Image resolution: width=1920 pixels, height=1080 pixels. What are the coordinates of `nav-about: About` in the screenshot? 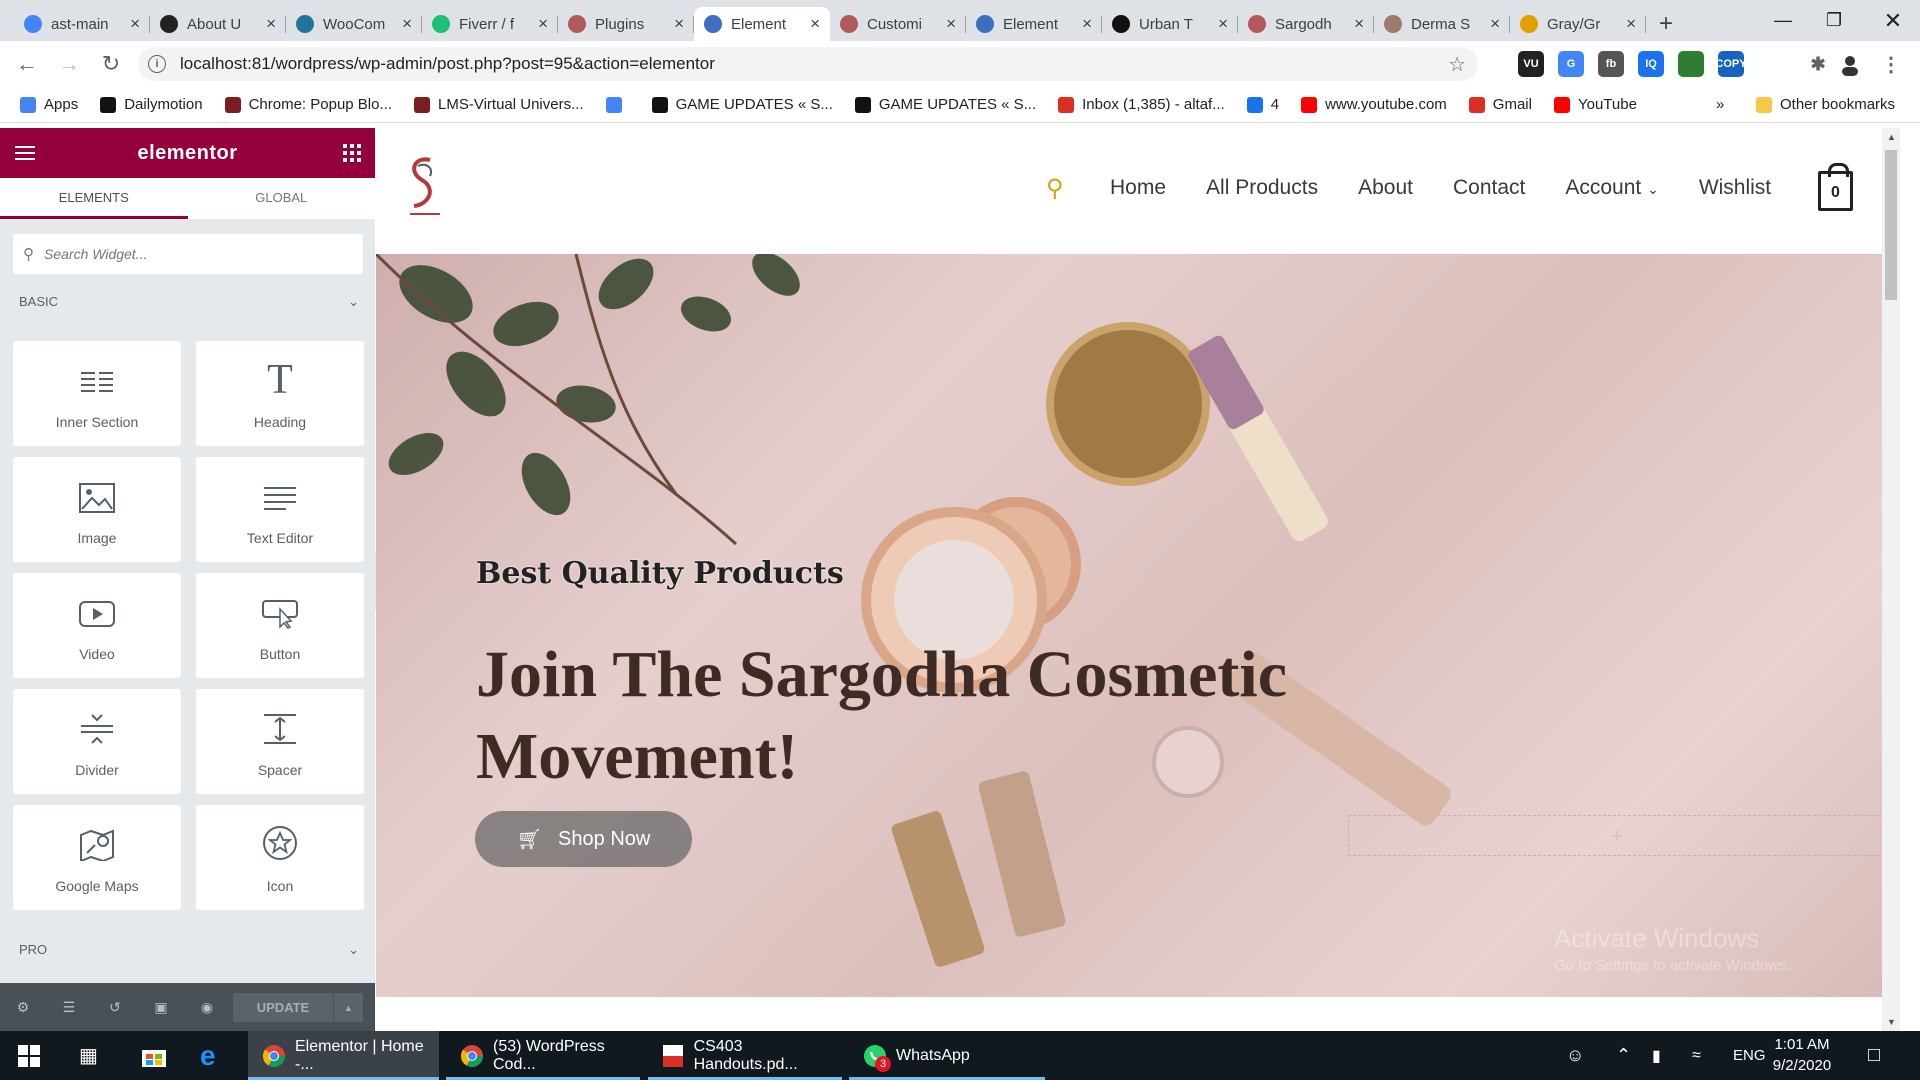 It's located at (1385, 188).